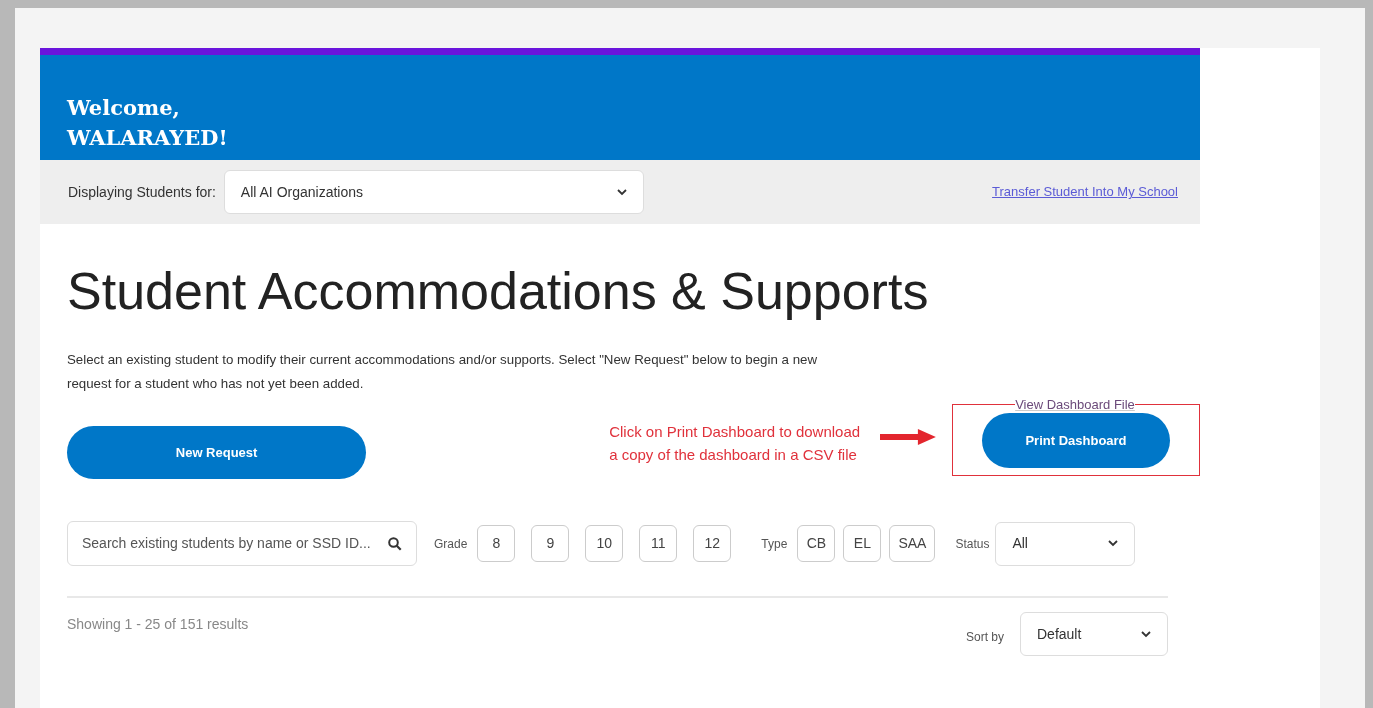 The width and height of the screenshot is (1373, 708). I want to click on filter-chip: 9, so click(550, 544).